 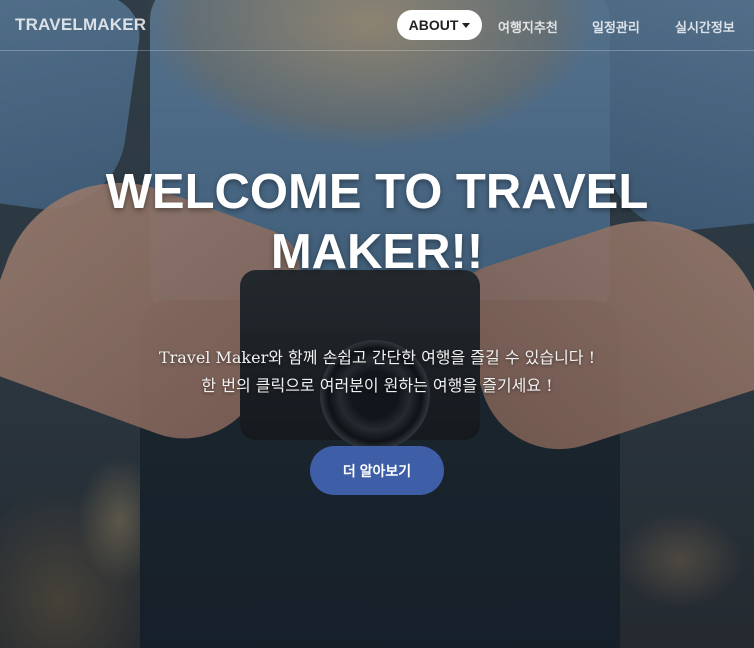 I want to click on headline-line-2: MAKER!!, so click(x=377, y=252).